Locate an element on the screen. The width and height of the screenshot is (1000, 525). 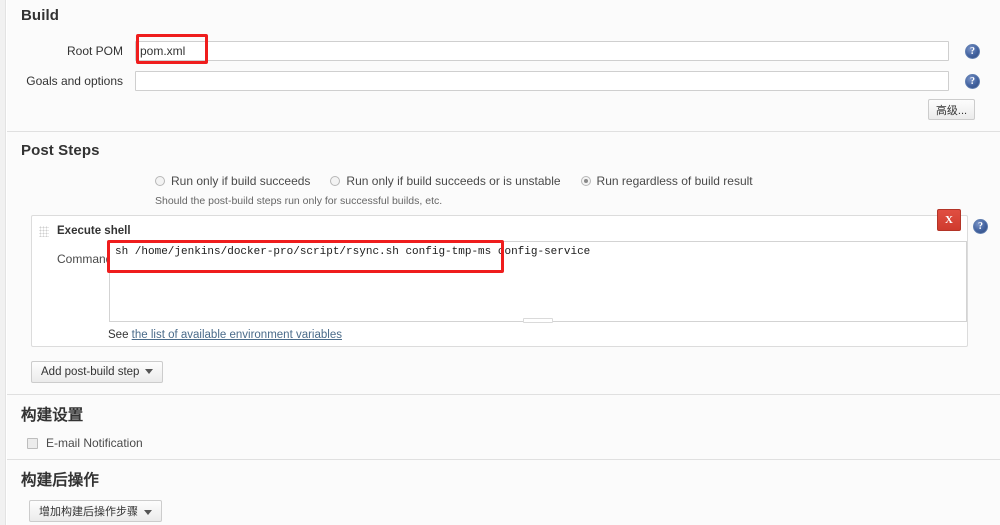
command-label: Command is located at coordinates (85, 259).